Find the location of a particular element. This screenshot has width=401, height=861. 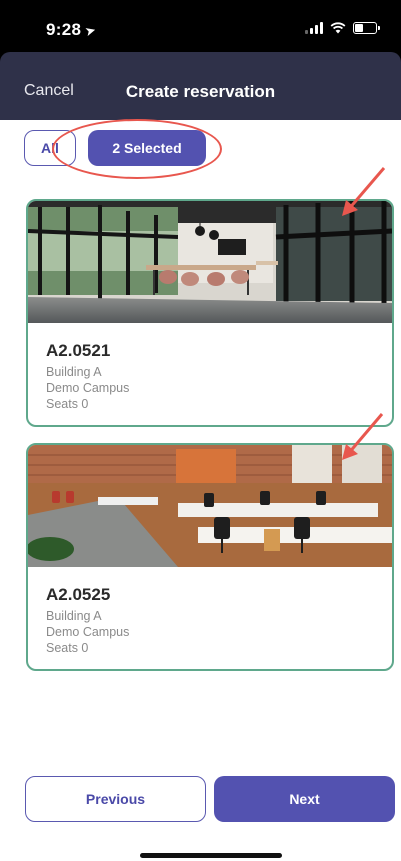

status-time: 9:28 ➤ is located at coordinates (72, 30).